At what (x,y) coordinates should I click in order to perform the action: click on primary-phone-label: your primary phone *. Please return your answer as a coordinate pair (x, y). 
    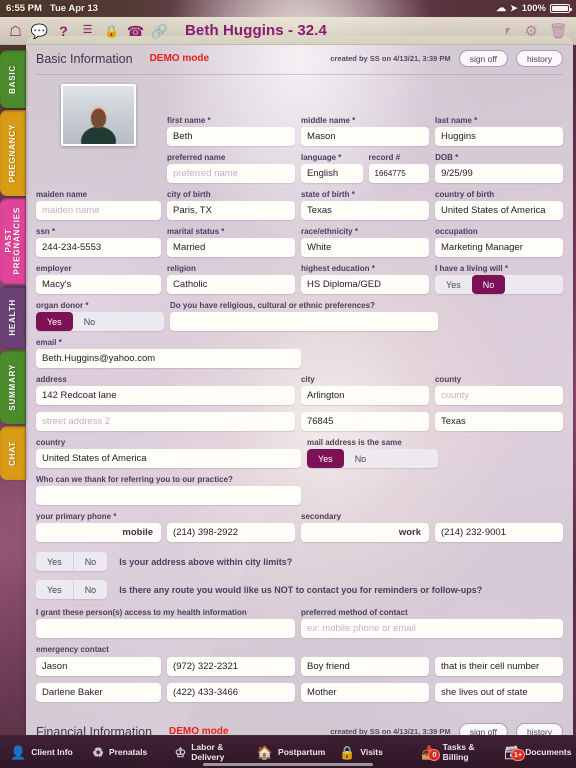
    Looking at the image, I should click on (76, 516).